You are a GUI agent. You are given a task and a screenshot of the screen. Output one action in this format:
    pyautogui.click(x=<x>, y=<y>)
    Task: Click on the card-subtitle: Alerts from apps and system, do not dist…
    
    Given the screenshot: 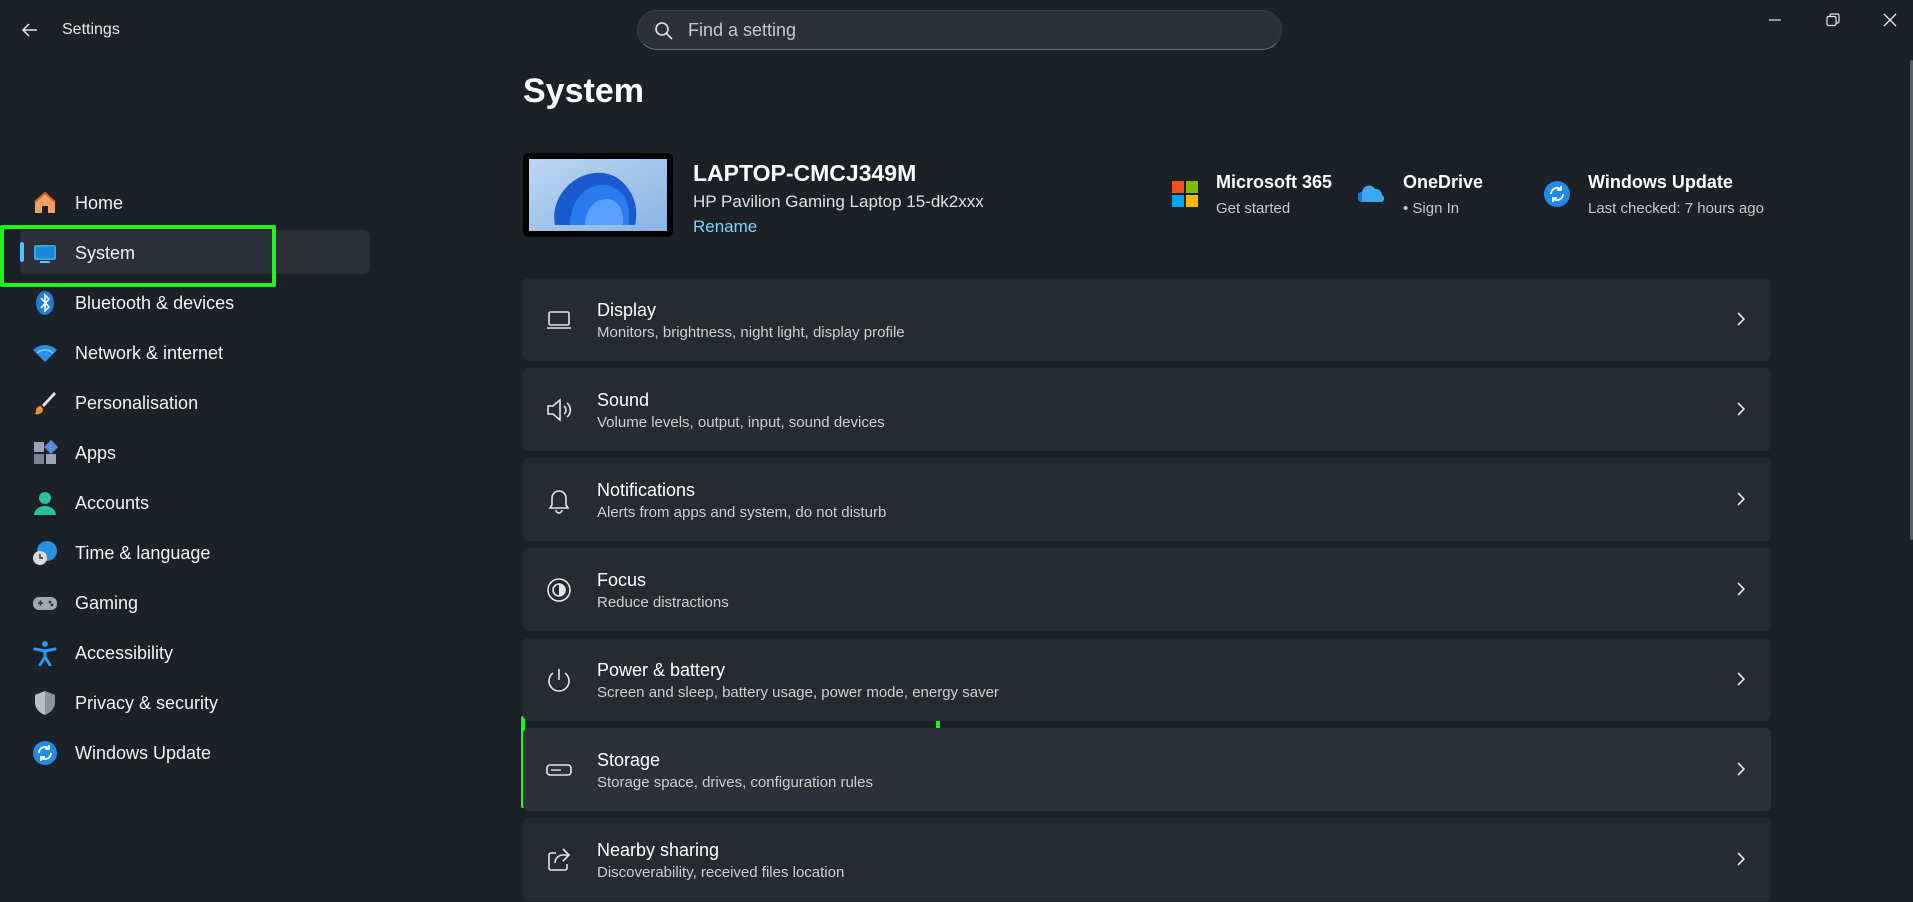 What is the action you would take?
    pyautogui.click(x=742, y=512)
    